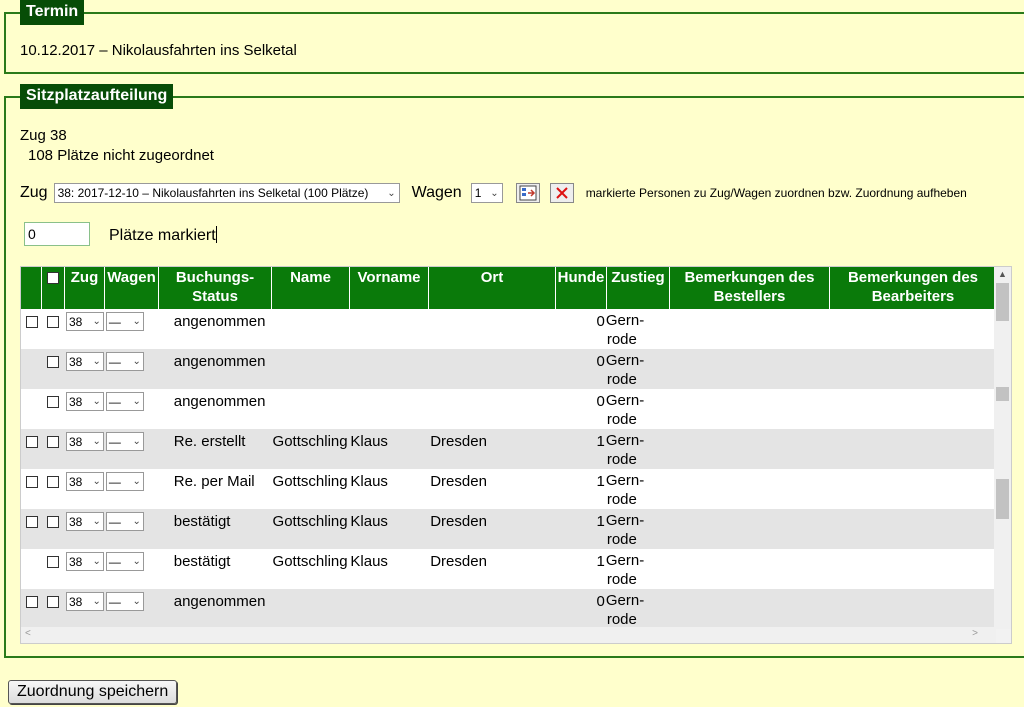  I want to click on assign-button, so click(527, 193).